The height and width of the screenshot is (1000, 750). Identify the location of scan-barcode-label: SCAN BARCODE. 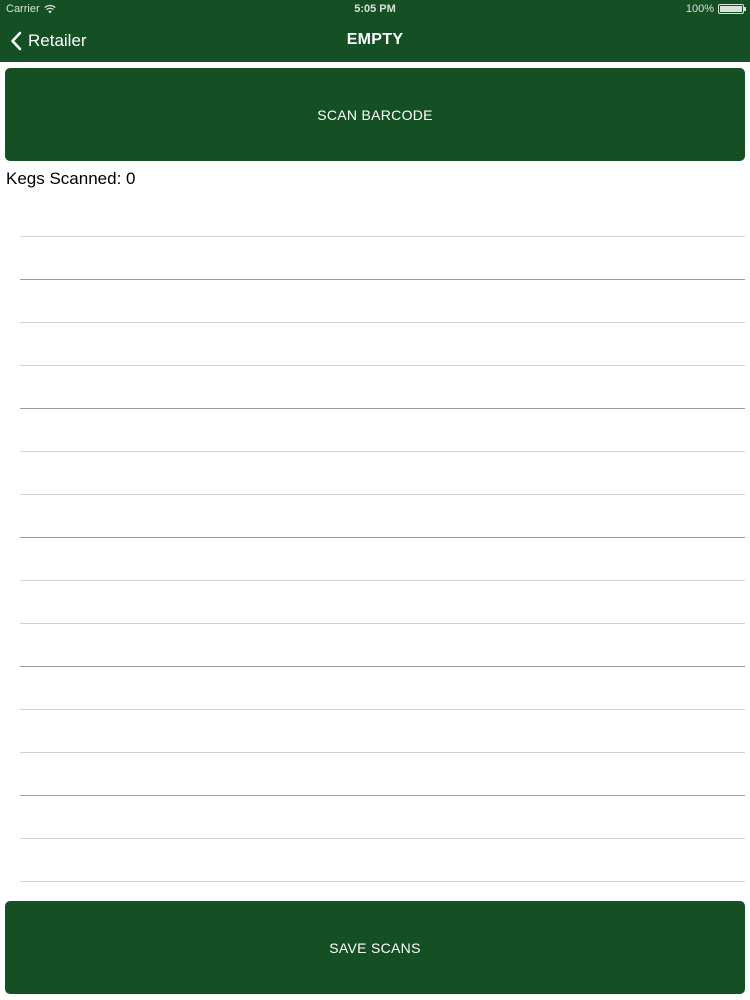
(375, 114).